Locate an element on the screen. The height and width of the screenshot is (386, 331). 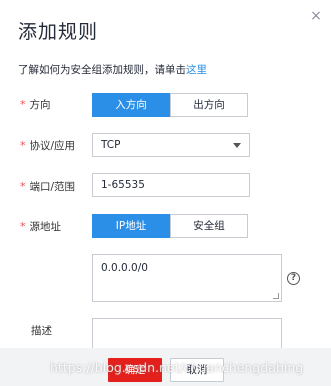
protocol-label: 协议/应用 is located at coordinates (52, 146).